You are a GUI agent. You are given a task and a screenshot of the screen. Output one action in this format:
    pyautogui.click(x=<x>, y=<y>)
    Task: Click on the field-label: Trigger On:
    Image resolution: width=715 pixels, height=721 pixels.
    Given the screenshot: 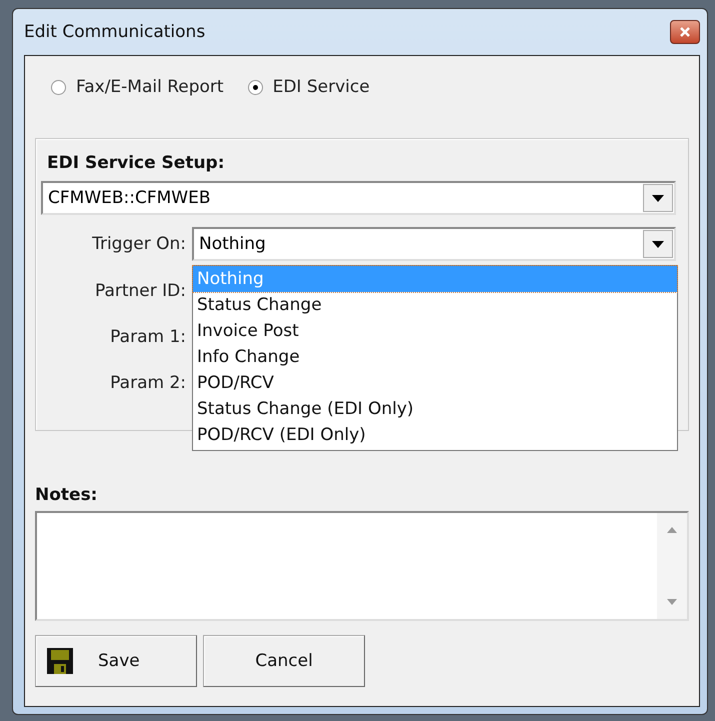 What is the action you would take?
    pyautogui.click(x=138, y=244)
    